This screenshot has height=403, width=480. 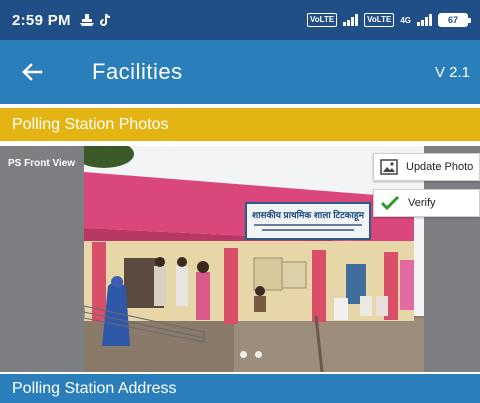 I want to click on section-header-photos-label: Polling Station Photos, so click(x=90, y=124).